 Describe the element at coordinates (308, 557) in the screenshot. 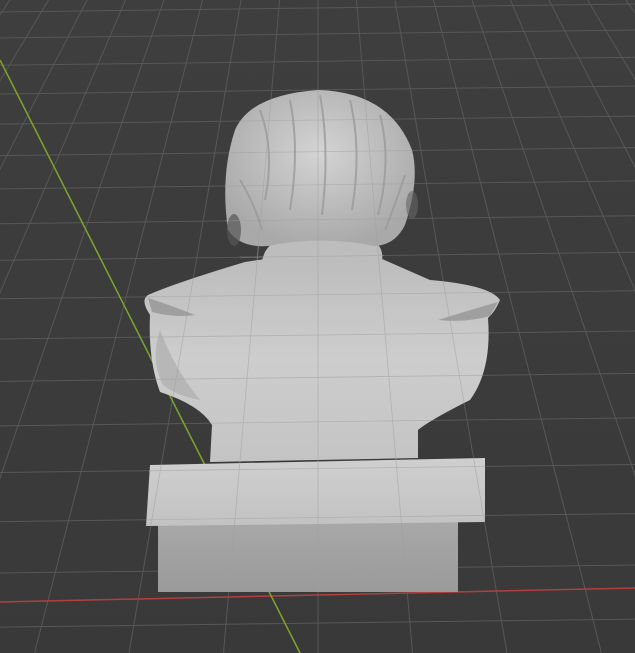

I see `pedestal-front-face` at that location.